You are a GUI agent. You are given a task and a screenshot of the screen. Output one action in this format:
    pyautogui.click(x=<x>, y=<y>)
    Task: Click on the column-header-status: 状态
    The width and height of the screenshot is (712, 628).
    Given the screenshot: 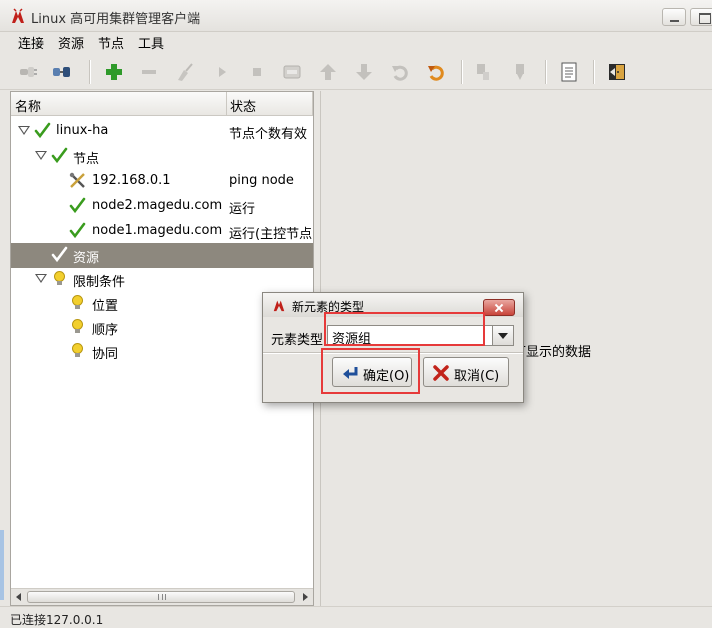 What is the action you would take?
    pyautogui.click(x=270, y=104)
    